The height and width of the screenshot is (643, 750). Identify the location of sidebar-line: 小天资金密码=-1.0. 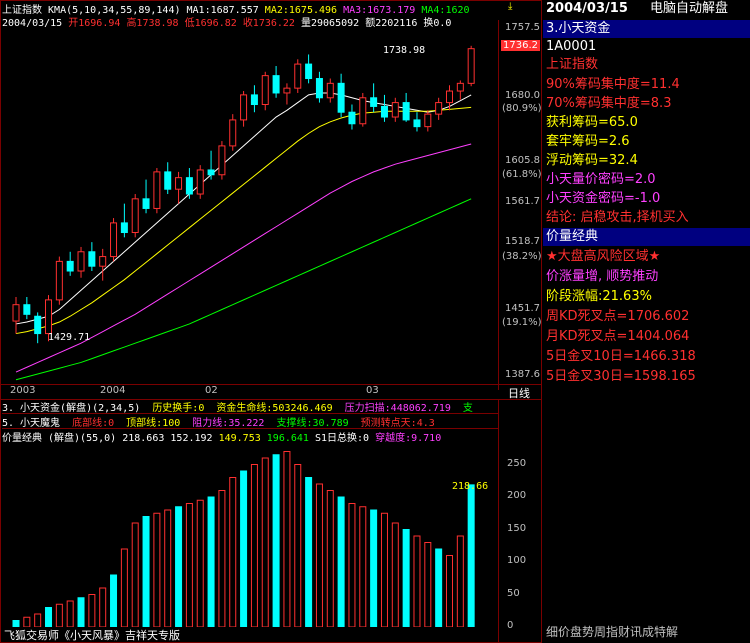
(603, 198).